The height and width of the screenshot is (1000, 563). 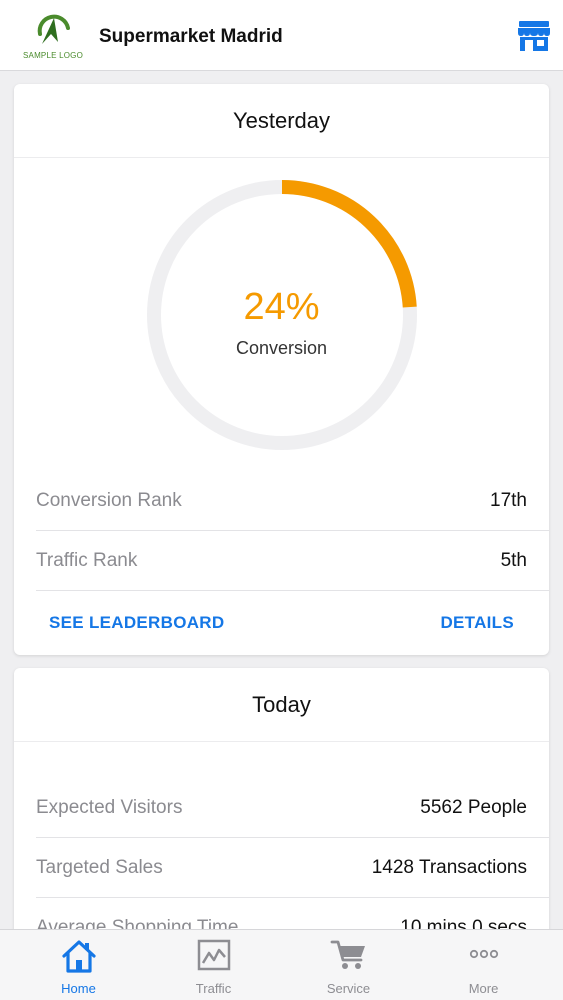 What do you see at coordinates (109, 807) in the screenshot?
I see `expected-visitors-label: Expected Visitors` at bounding box center [109, 807].